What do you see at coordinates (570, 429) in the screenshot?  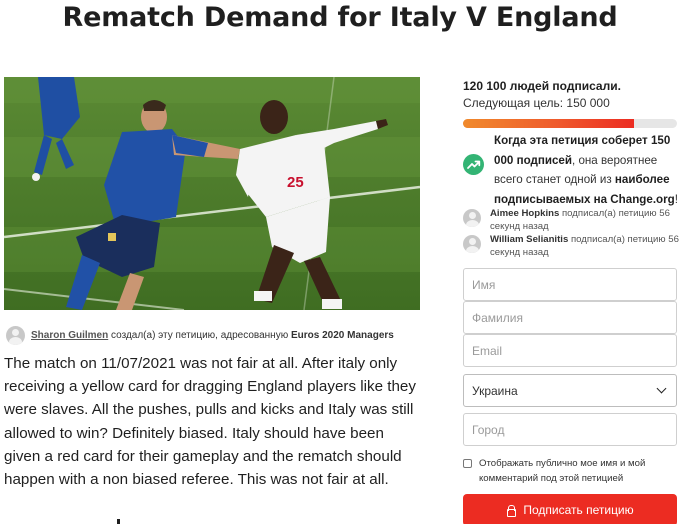 I see `city-input` at bounding box center [570, 429].